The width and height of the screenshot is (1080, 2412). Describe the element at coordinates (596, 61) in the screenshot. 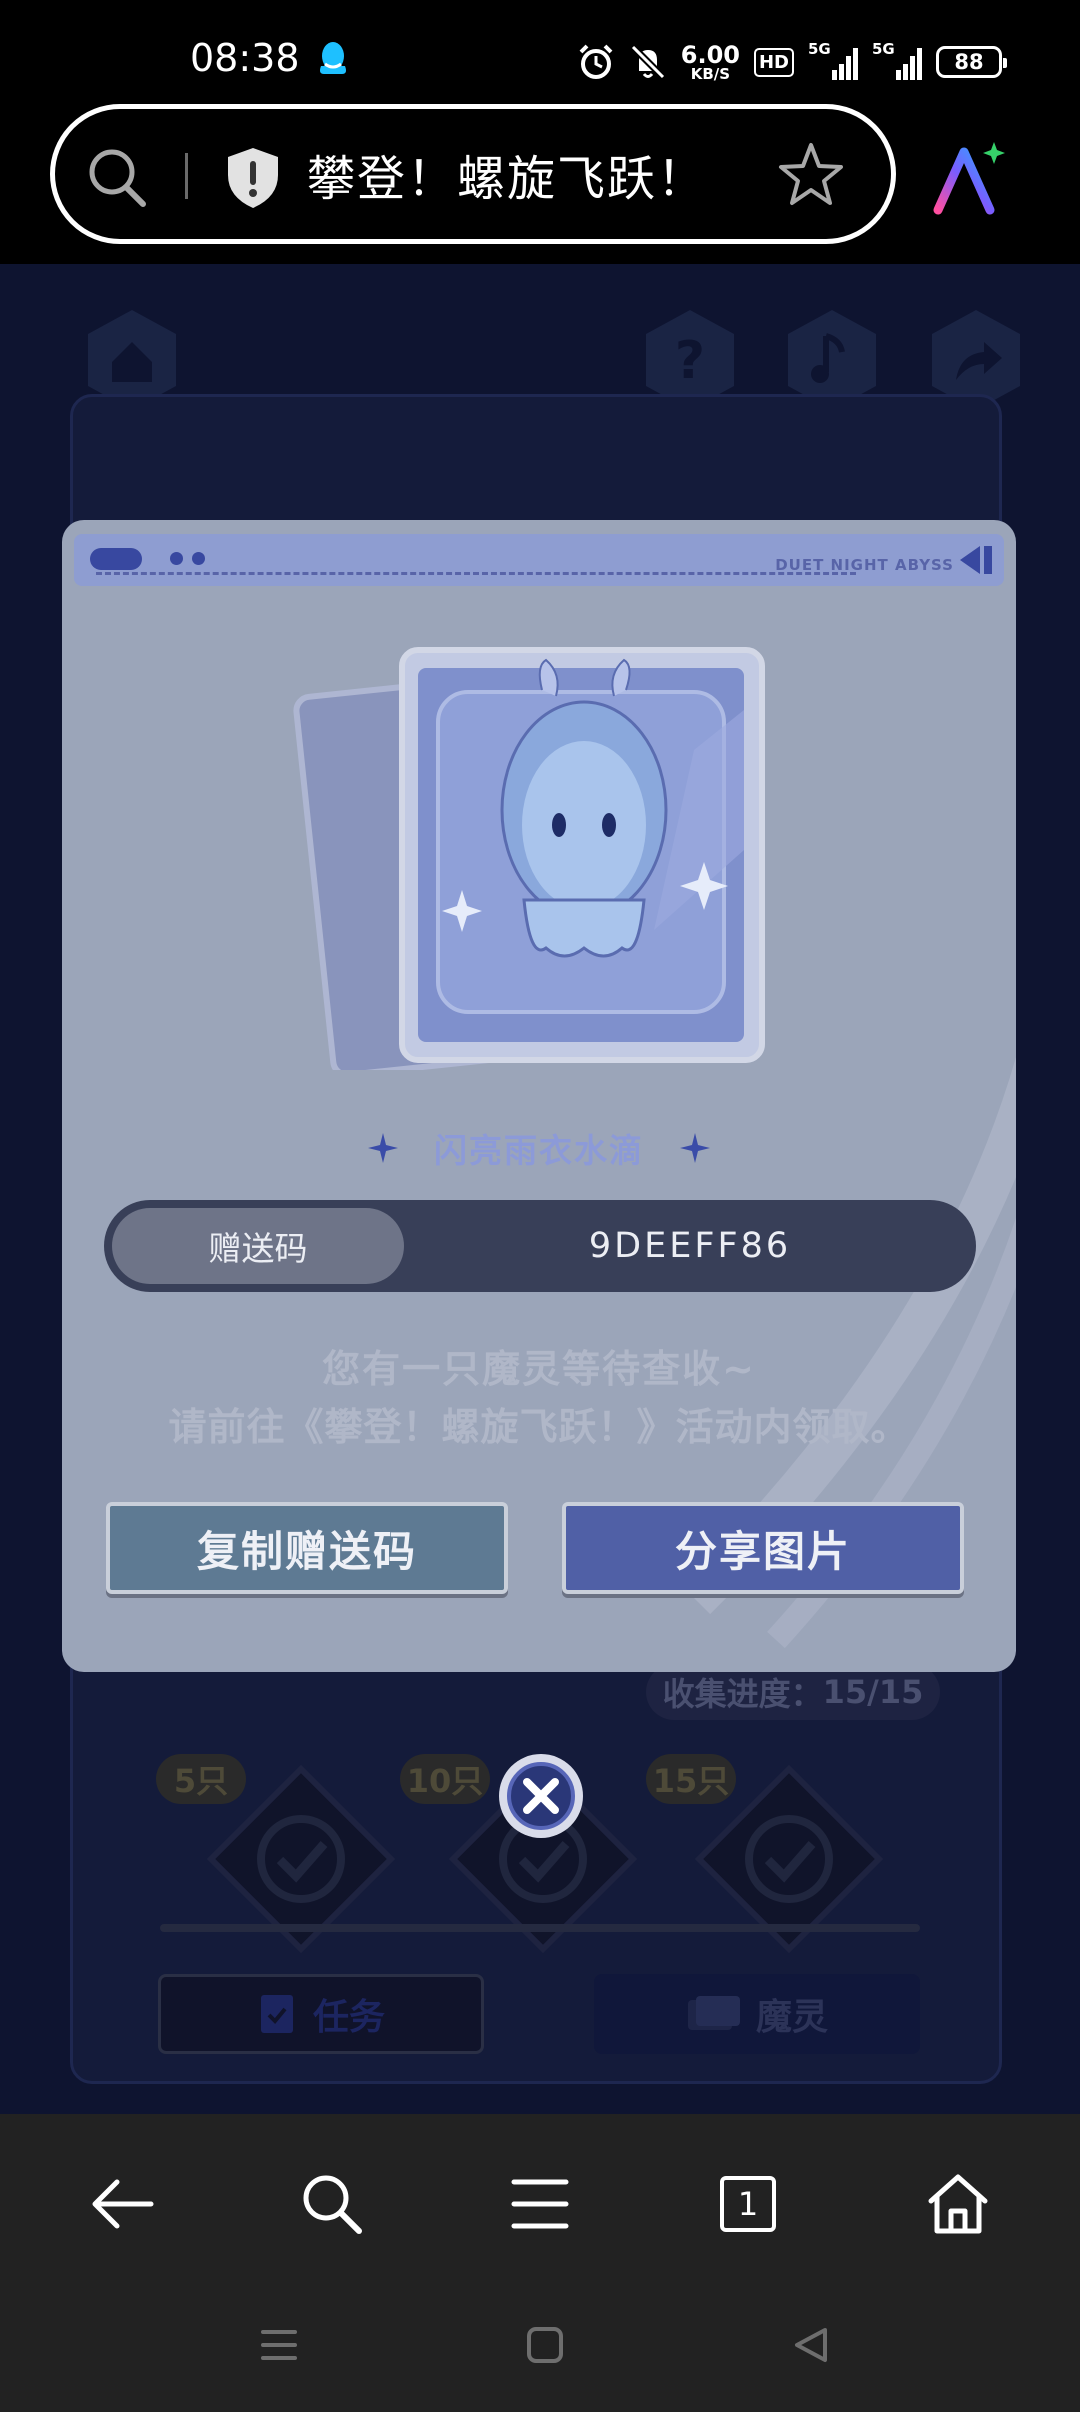

I see `alarm-icon` at that location.